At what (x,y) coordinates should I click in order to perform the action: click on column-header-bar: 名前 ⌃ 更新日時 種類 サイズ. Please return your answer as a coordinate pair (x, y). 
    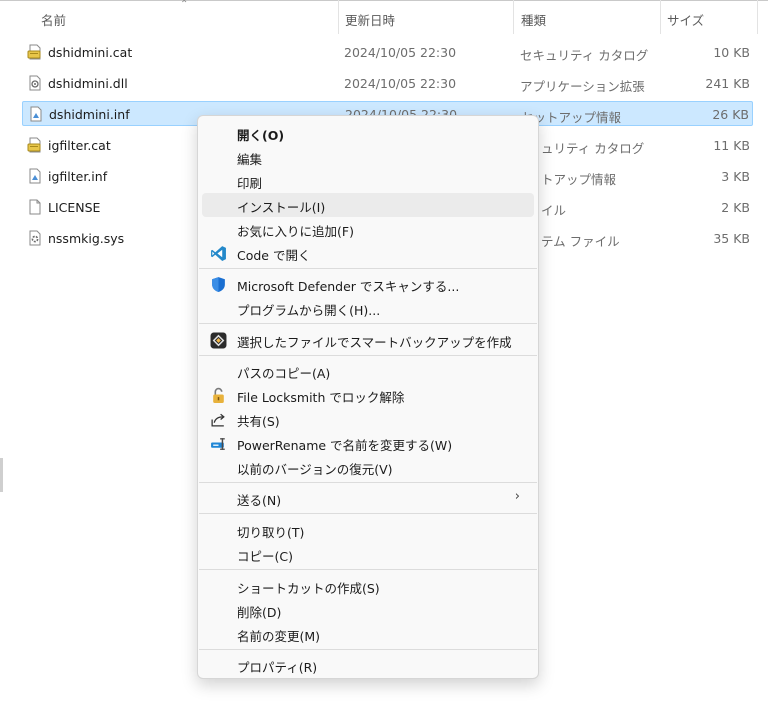
    Looking at the image, I should click on (384, 17).